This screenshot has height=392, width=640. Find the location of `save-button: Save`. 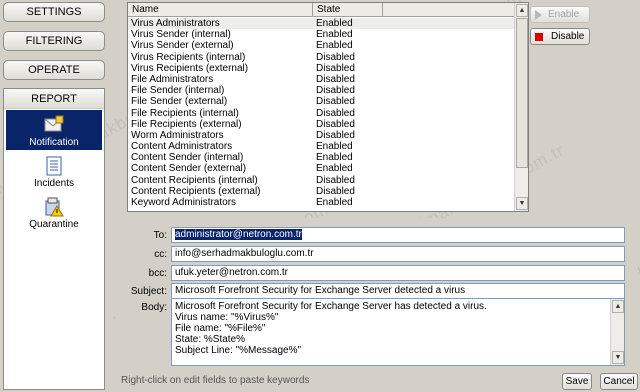

save-button: Save is located at coordinates (577, 381).